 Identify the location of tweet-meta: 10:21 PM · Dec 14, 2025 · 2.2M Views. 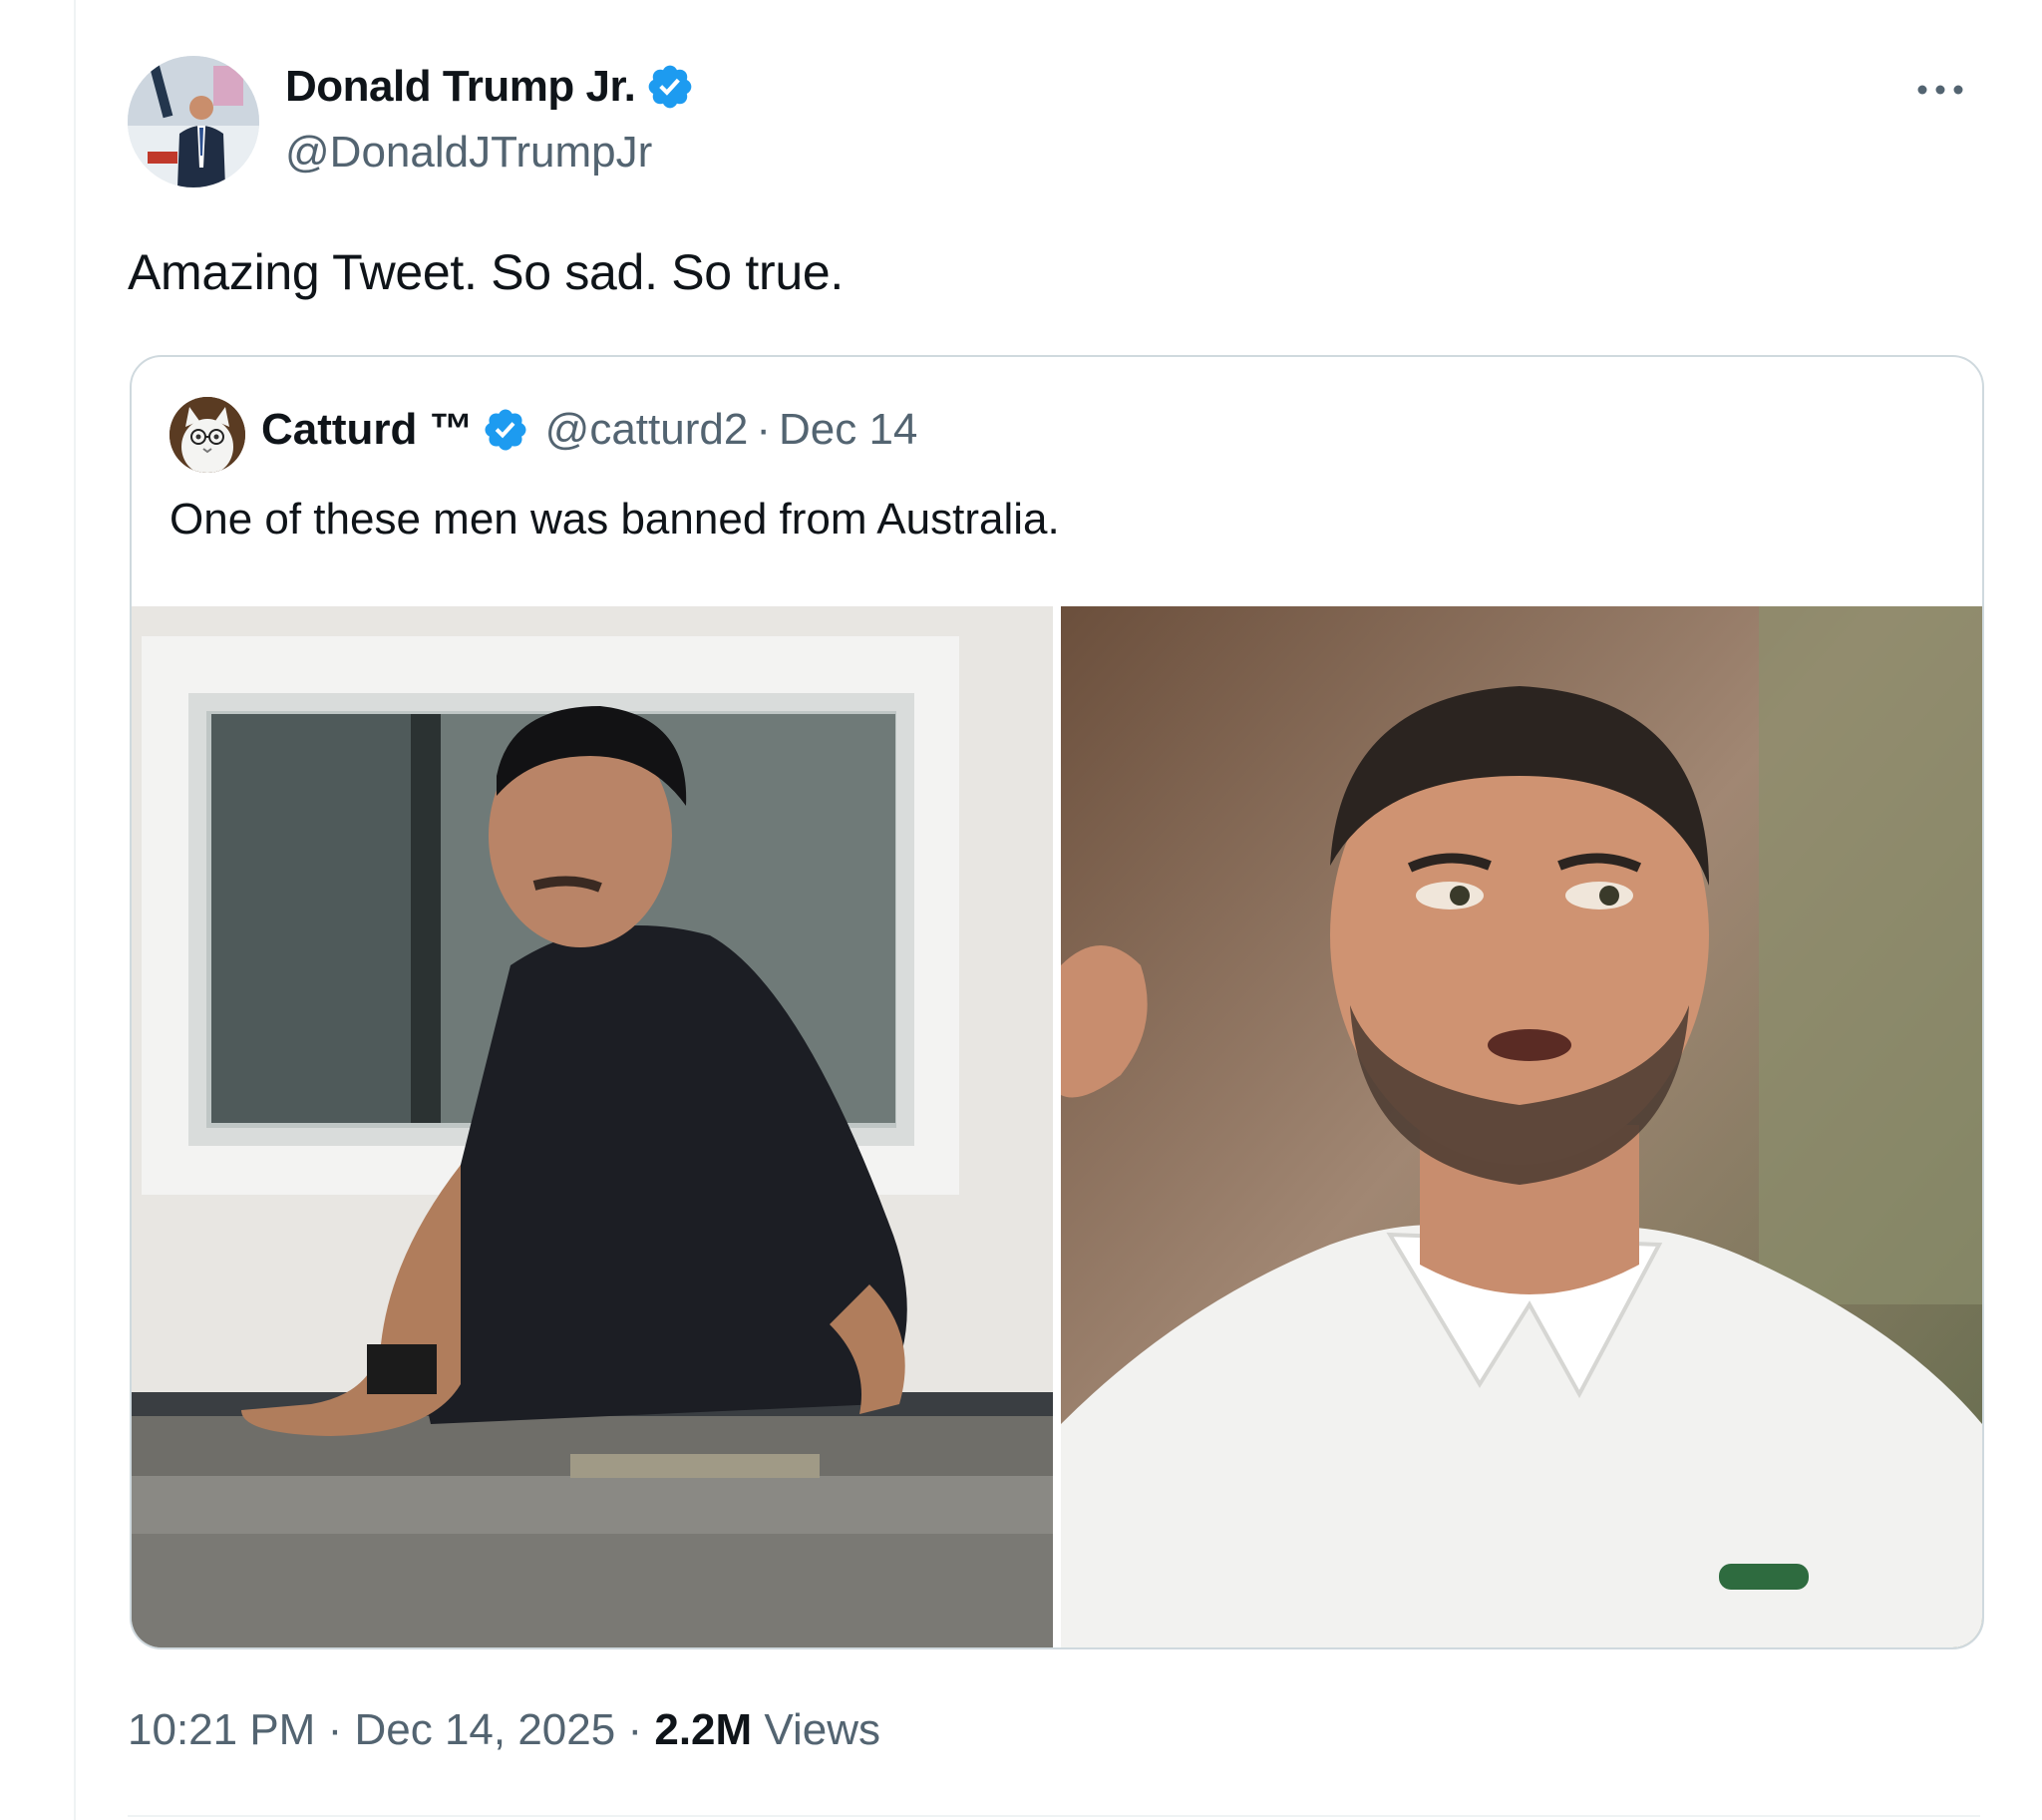
(504, 1730).